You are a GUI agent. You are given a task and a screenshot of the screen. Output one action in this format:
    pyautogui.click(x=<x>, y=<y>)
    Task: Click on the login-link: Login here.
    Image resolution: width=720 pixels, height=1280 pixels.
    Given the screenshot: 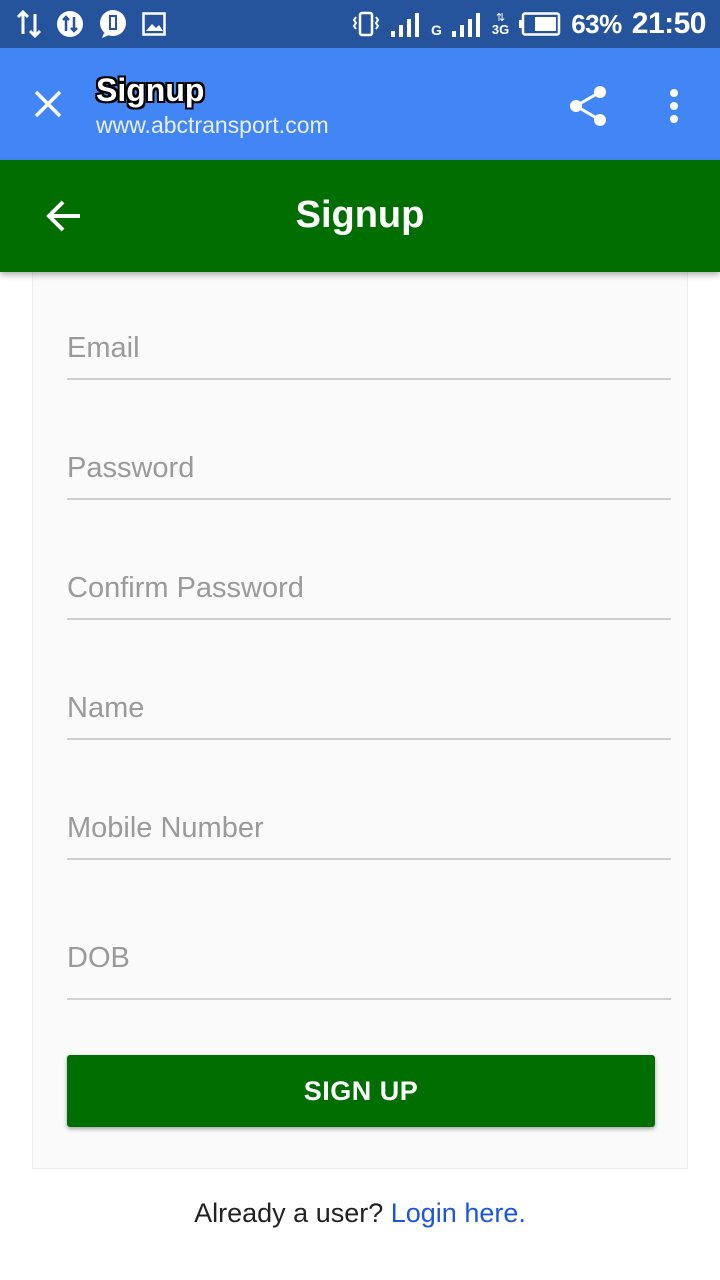 What is the action you would take?
    pyautogui.click(x=458, y=1213)
    